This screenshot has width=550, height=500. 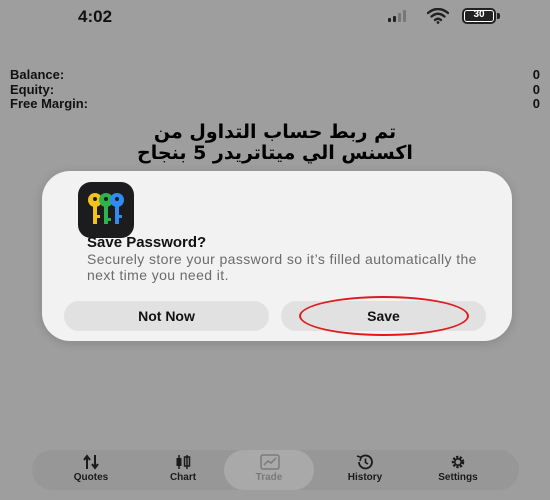 I want to click on equity-row: Equity: 0, so click(x=275, y=89).